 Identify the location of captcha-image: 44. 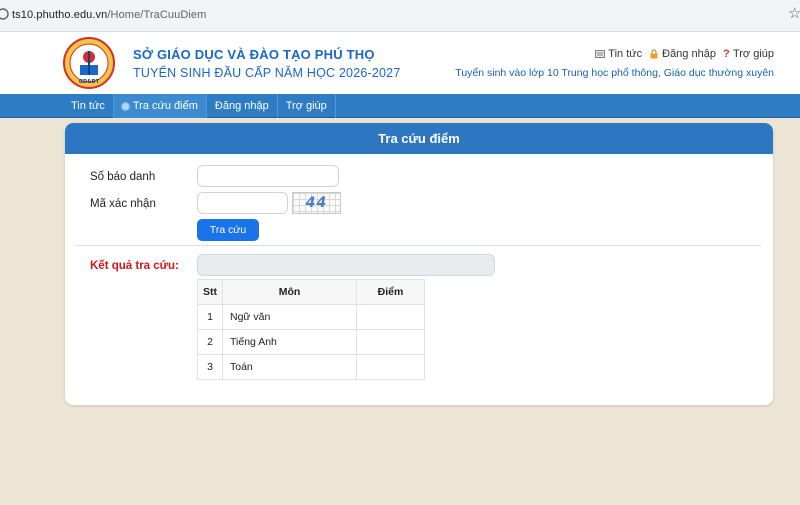
(316, 203).